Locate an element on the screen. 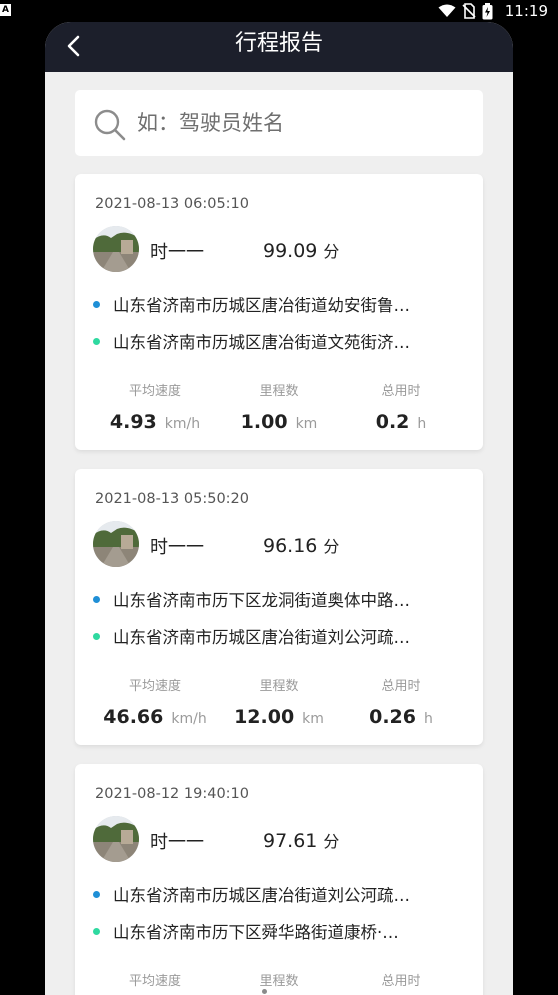  search-icon is located at coordinates (110, 125).